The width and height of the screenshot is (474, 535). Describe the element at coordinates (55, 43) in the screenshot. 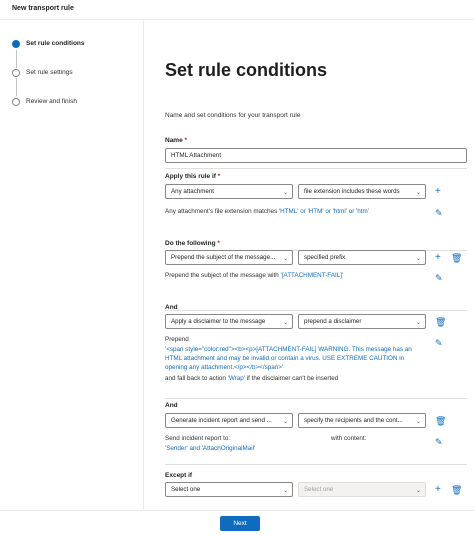

I see `step-label: Set rule conditions` at that location.